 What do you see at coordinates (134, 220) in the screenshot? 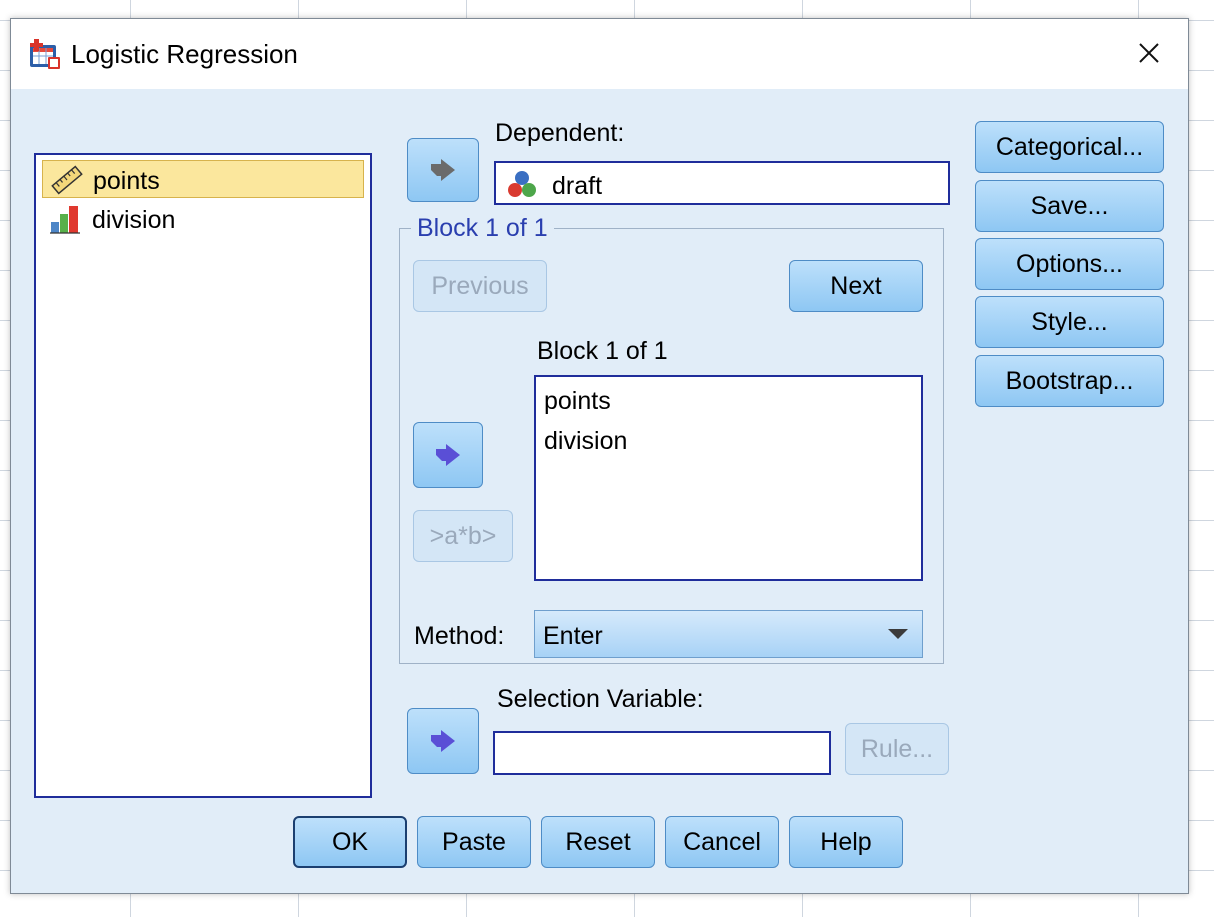
I see `variable-label: division` at bounding box center [134, 220].